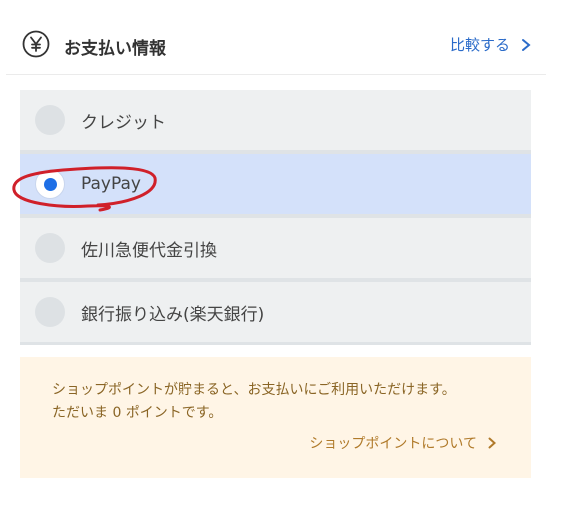  Describe the element at coordinates (173, 314) in the screenshot. I see `payment-option-label: 銀行振り込み(楽天銀行)` at that location.